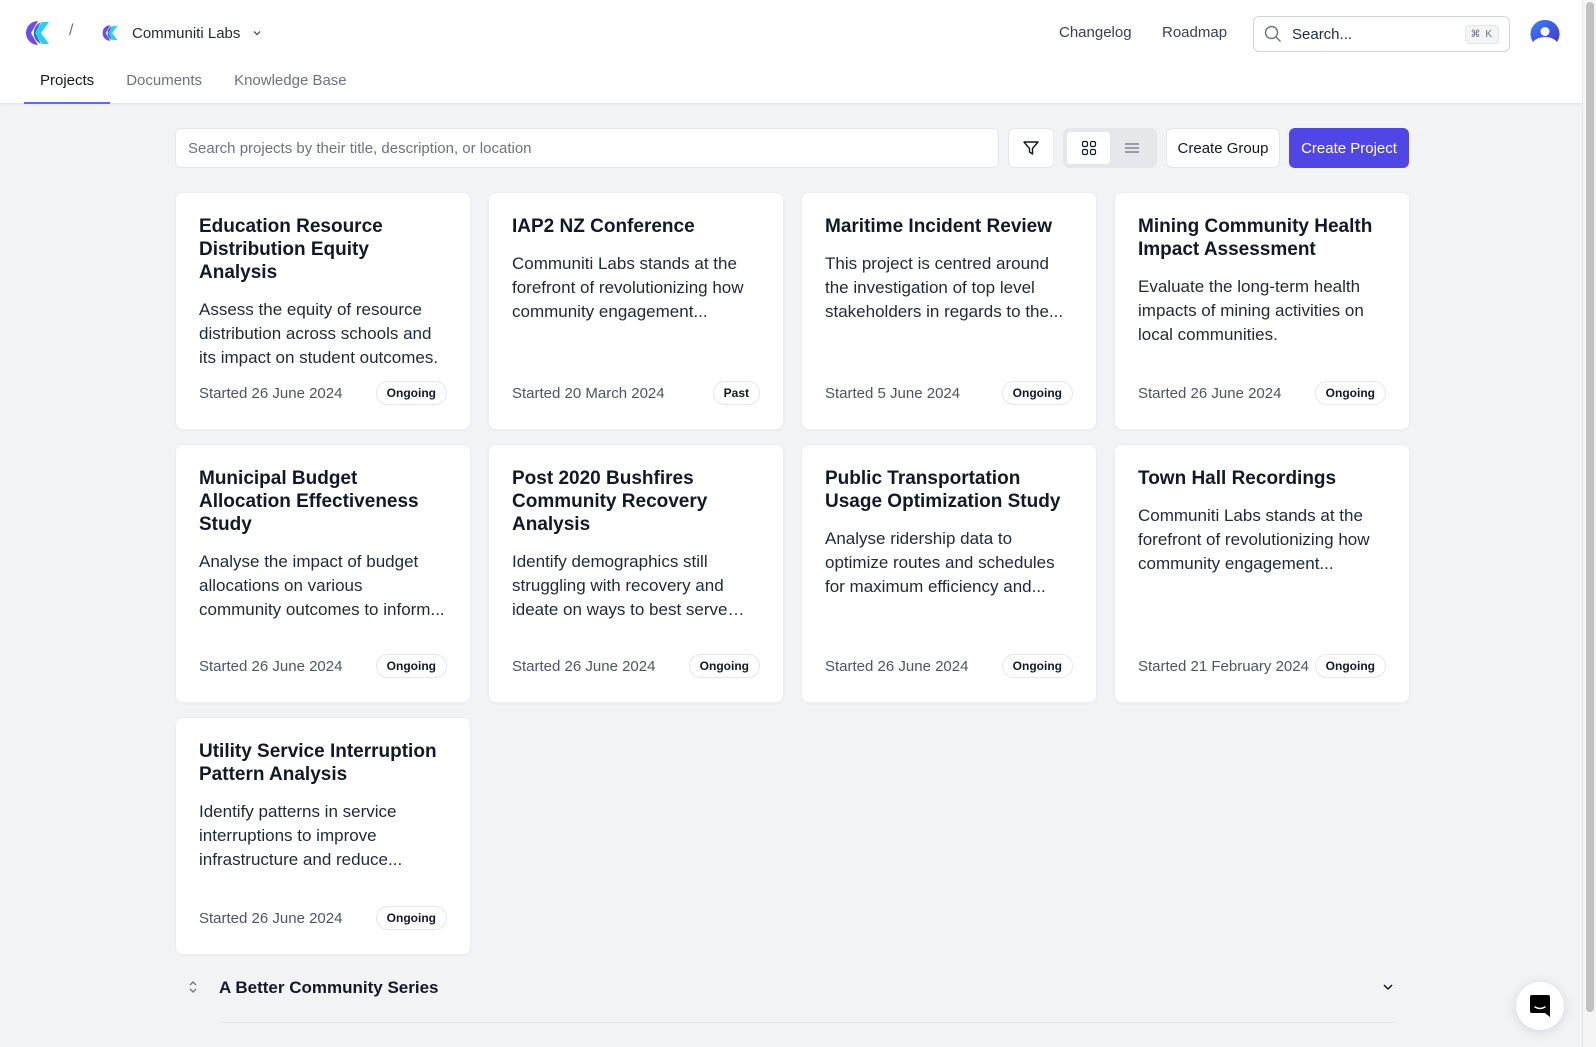 The height and width of the screenshot is (1047, 1596). I want to click on filter-button, so click(1031, 148).